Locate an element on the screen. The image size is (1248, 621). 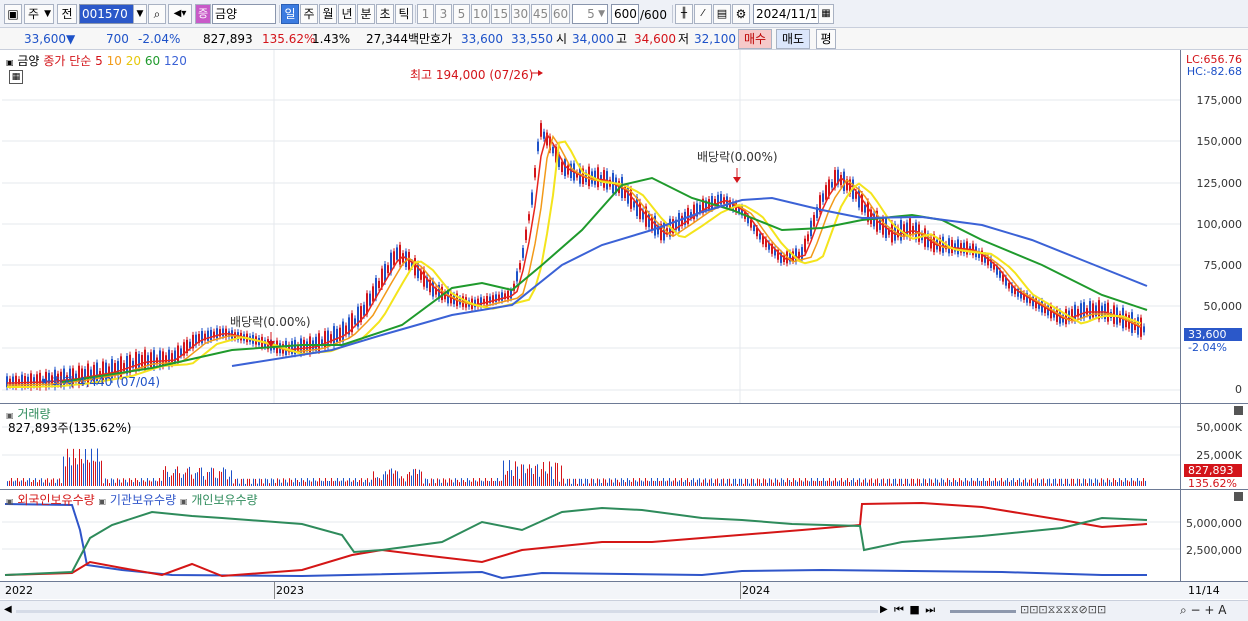
y-tick: 175,000 is located at coordinates (1219, 100).